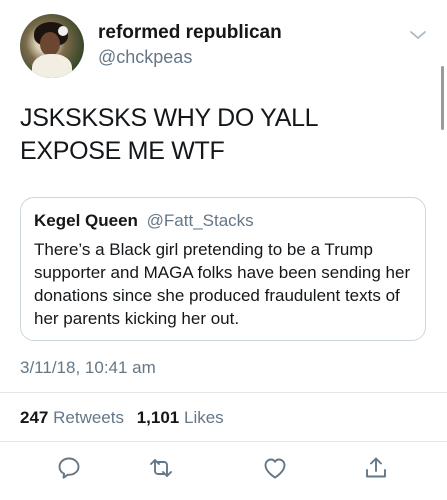 This screenshot has height=500, width=447. What do you see at coordinates (200, 220) in the screenshot?
I see `quoted-author-handle: @Fatt_Stacks` at bounding box center [200, 220].